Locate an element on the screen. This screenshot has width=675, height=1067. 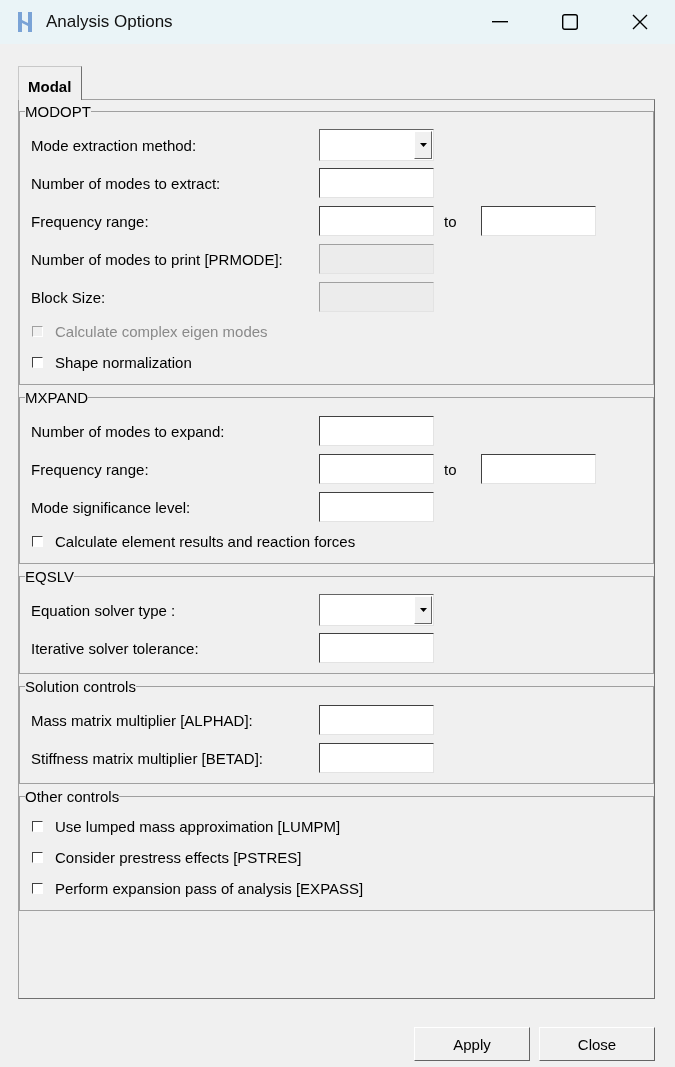
app-logo-icon is located at coordinates (25, 22).